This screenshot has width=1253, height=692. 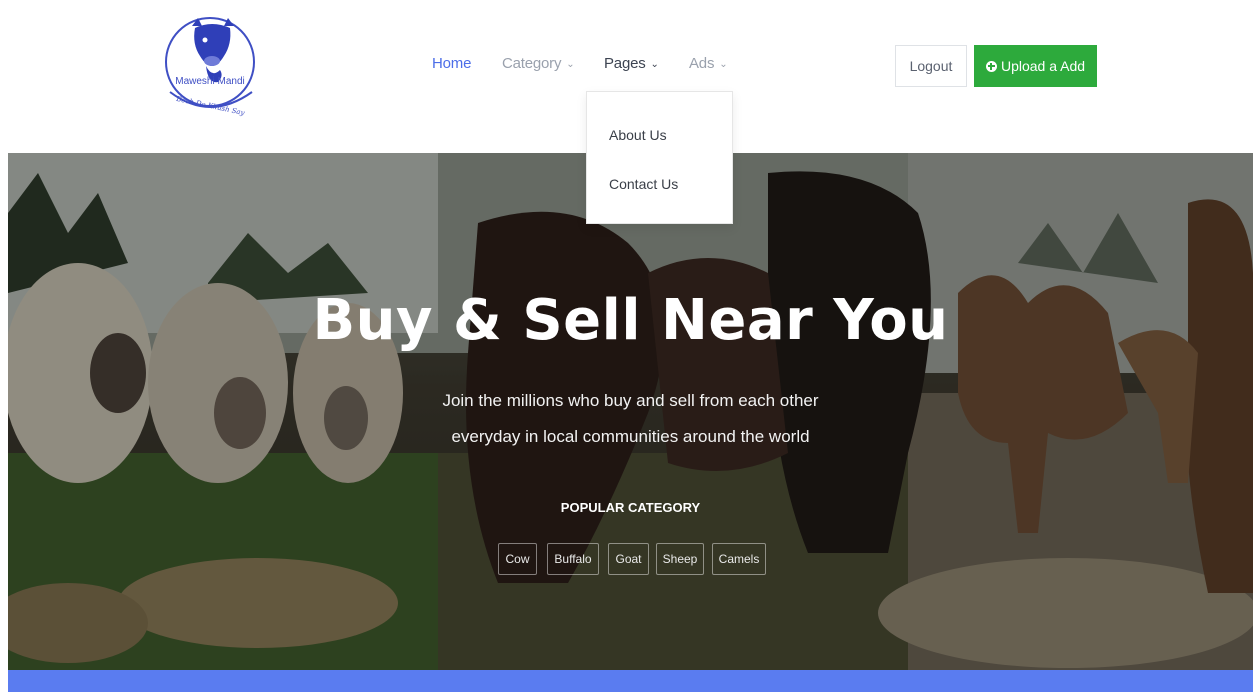 I want to click on section-divider-bar, so click(x=630, y=681).